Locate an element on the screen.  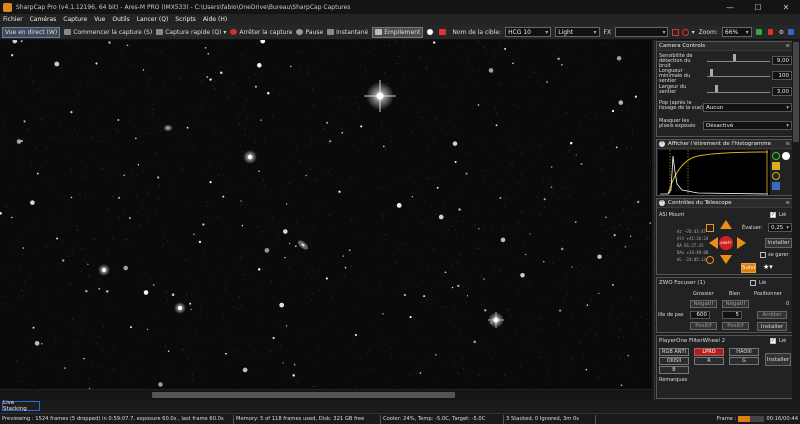
contrast-icon is located at coordinates (786, 156).